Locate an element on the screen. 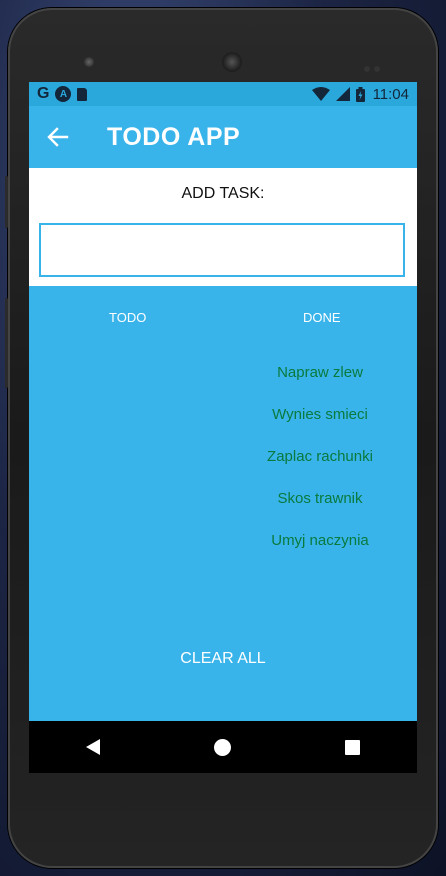  done-item: Wynies smieci is located at coordinates (320, 415).